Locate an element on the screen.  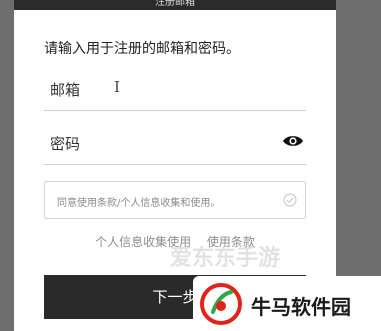
policy-links: 个人信息收集使用 使用条款 is located at coordinates (175, 241).